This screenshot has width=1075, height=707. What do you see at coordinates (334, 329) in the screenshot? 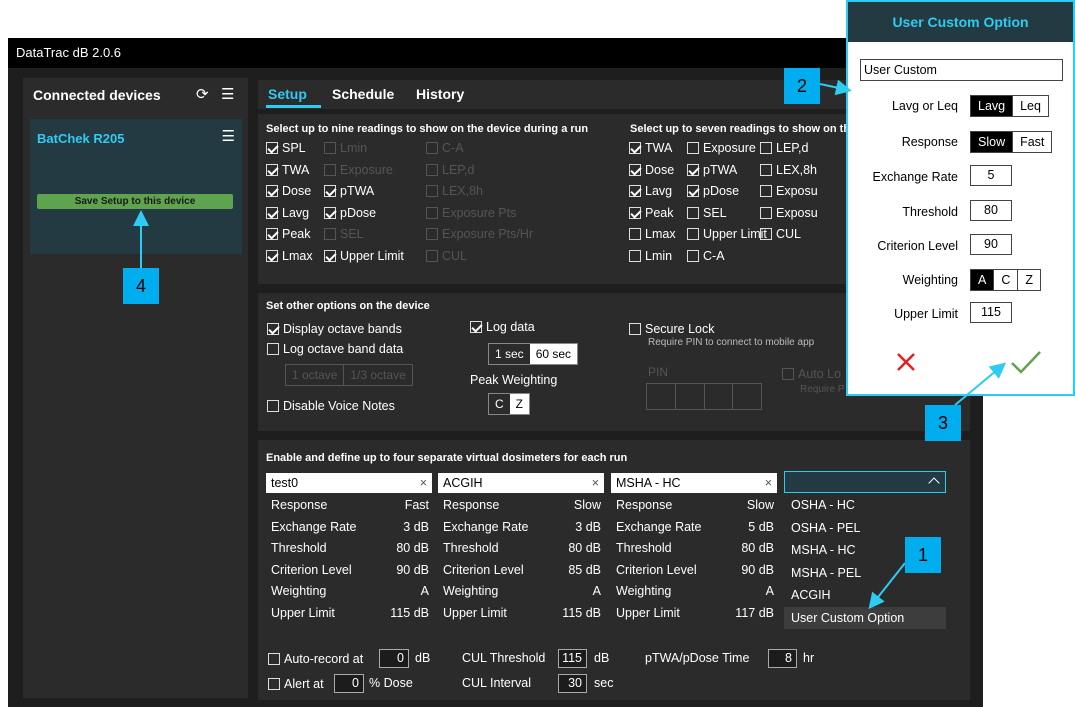
I see `display-octave-checkbox: Display octave bands` at bounding box center [334, 329].